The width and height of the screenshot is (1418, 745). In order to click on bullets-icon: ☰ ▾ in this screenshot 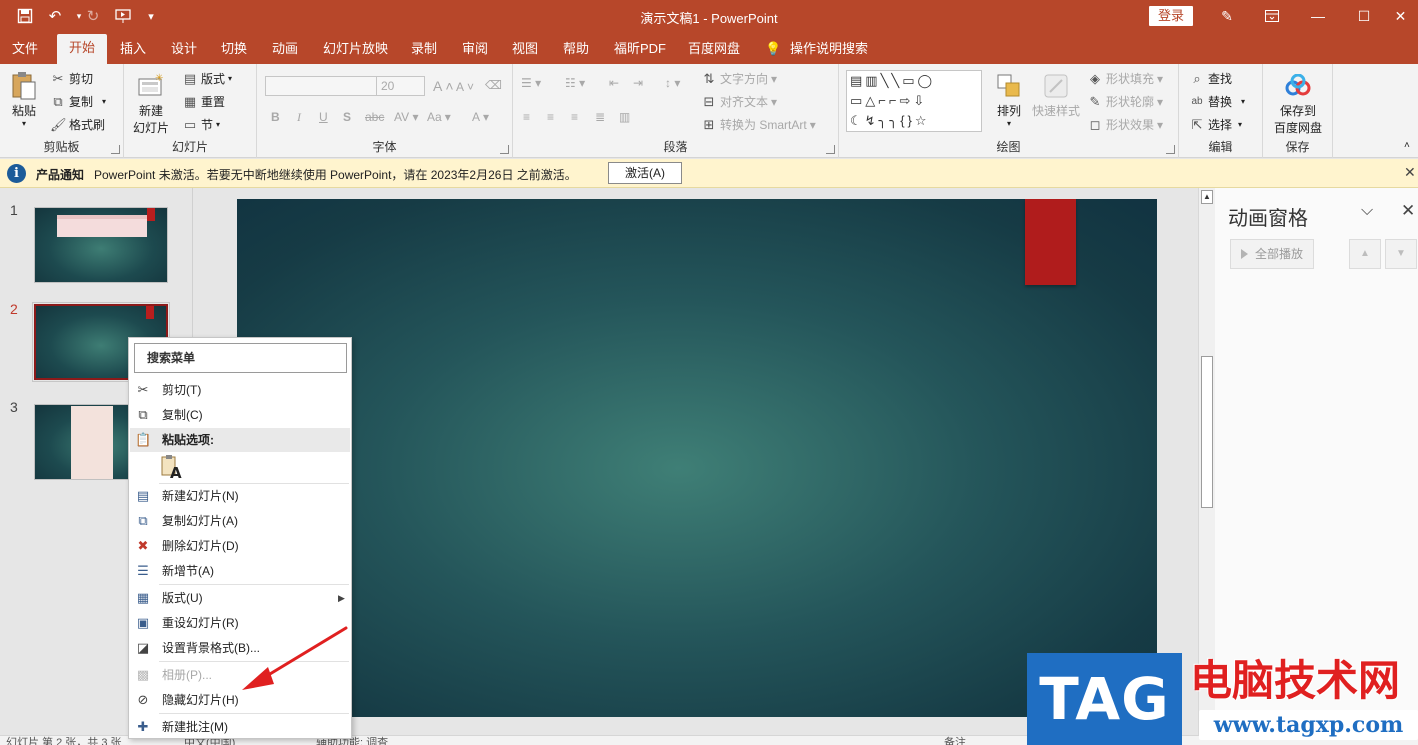, I will do `click(531, 83)`.